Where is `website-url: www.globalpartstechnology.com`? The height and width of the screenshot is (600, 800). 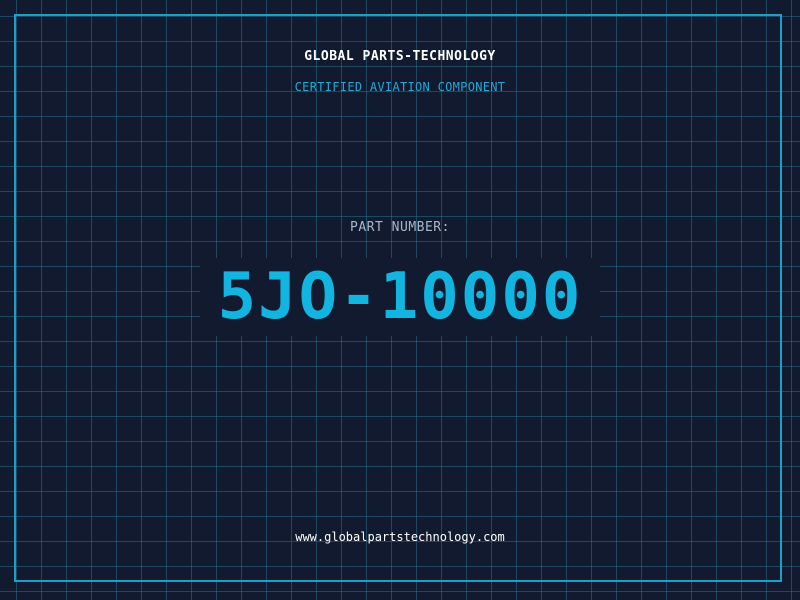 website-url: www.globalpartstechnology.com is located at coordinates (400, 537).